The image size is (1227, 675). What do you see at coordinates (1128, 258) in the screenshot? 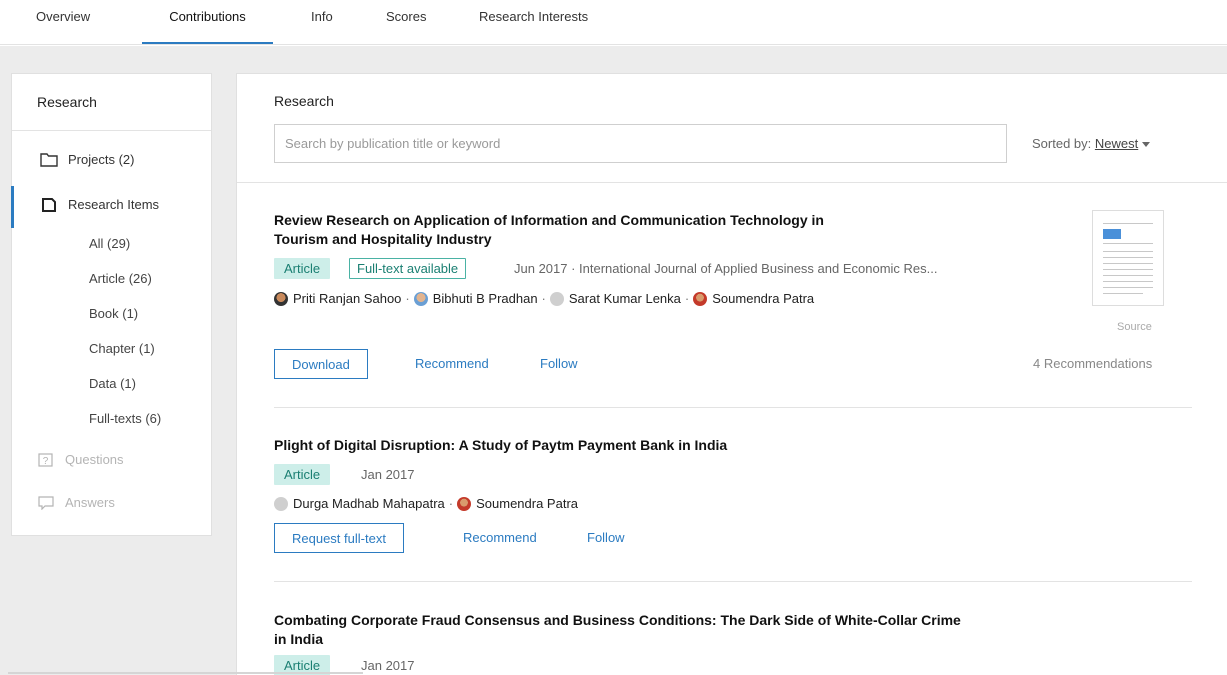
I see `publication-thumbnail` at bounding box center [1128, 258].